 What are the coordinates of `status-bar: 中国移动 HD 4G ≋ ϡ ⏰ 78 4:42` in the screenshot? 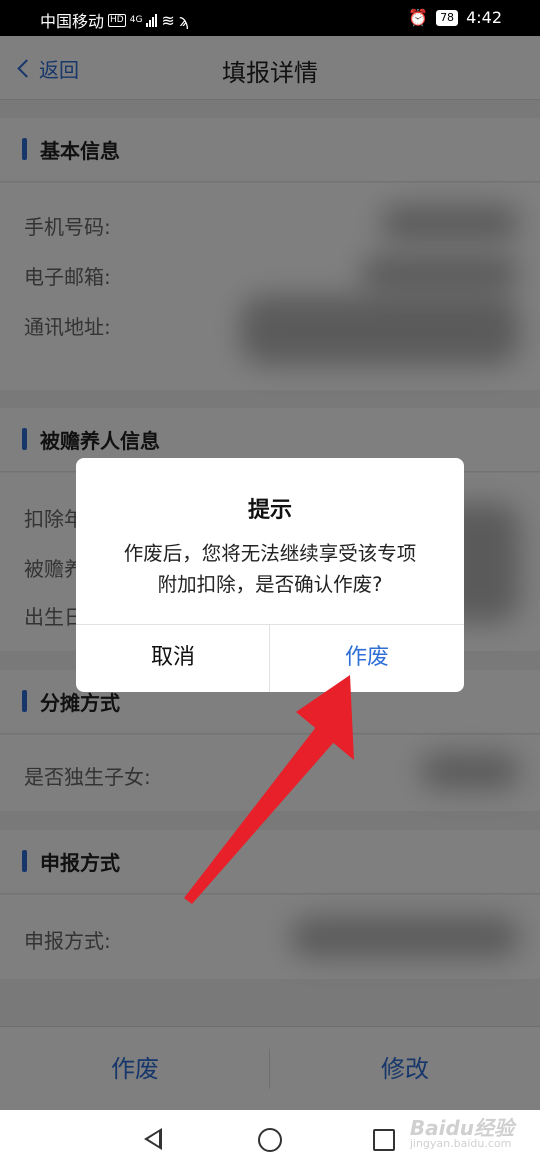 It's located at (270, 18).